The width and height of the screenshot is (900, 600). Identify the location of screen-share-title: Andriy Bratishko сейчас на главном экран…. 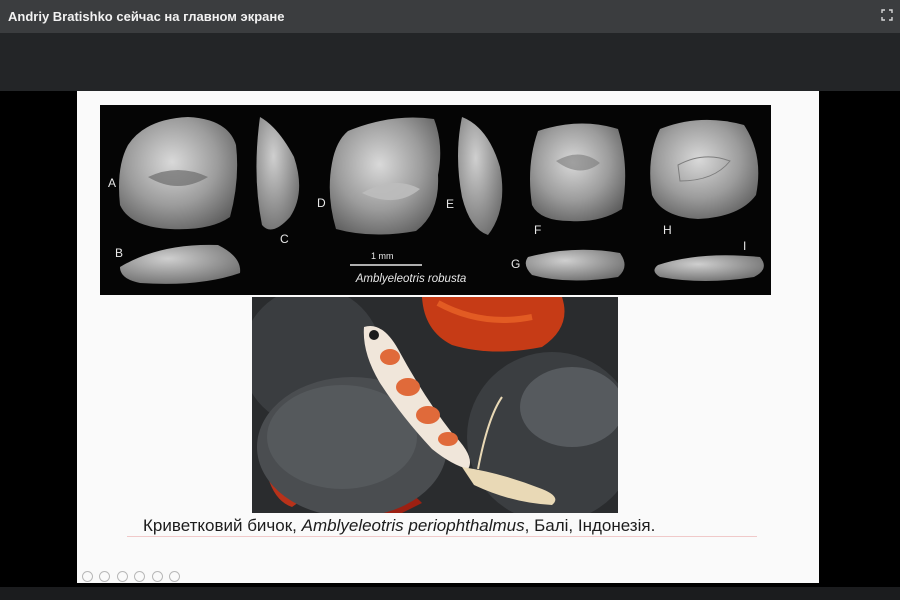
(146, 16).